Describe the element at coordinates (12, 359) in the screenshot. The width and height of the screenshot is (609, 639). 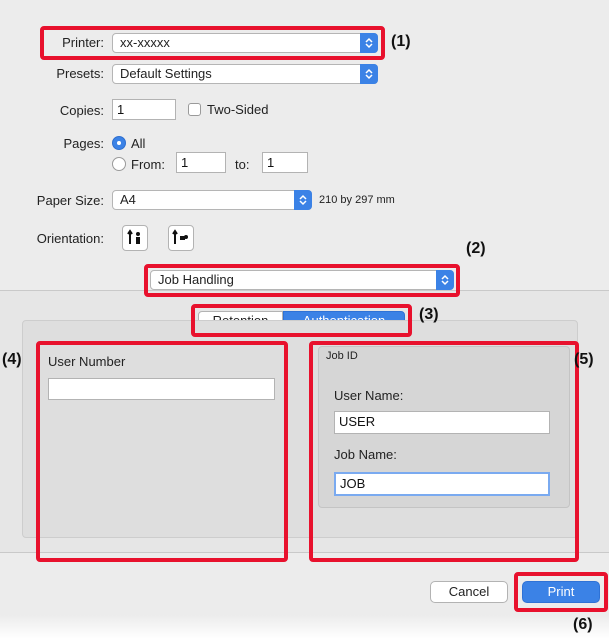
I see `callout-4: (4)` at that location.